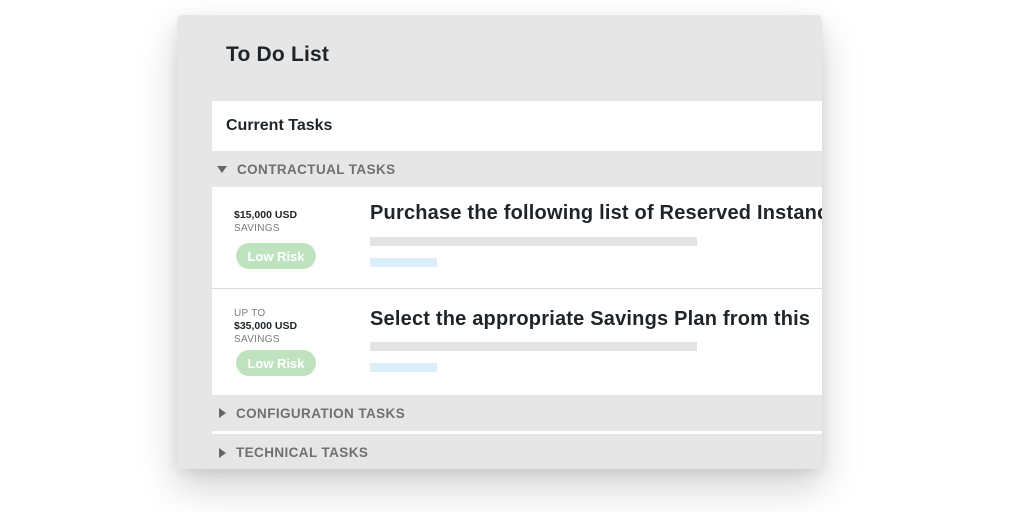 This screenshot has width=1024, height=512. Describe the element at coordinates (517, 451) in the screenshot. I see `section-technical-header: TECHNICAL TASKS` at that location.